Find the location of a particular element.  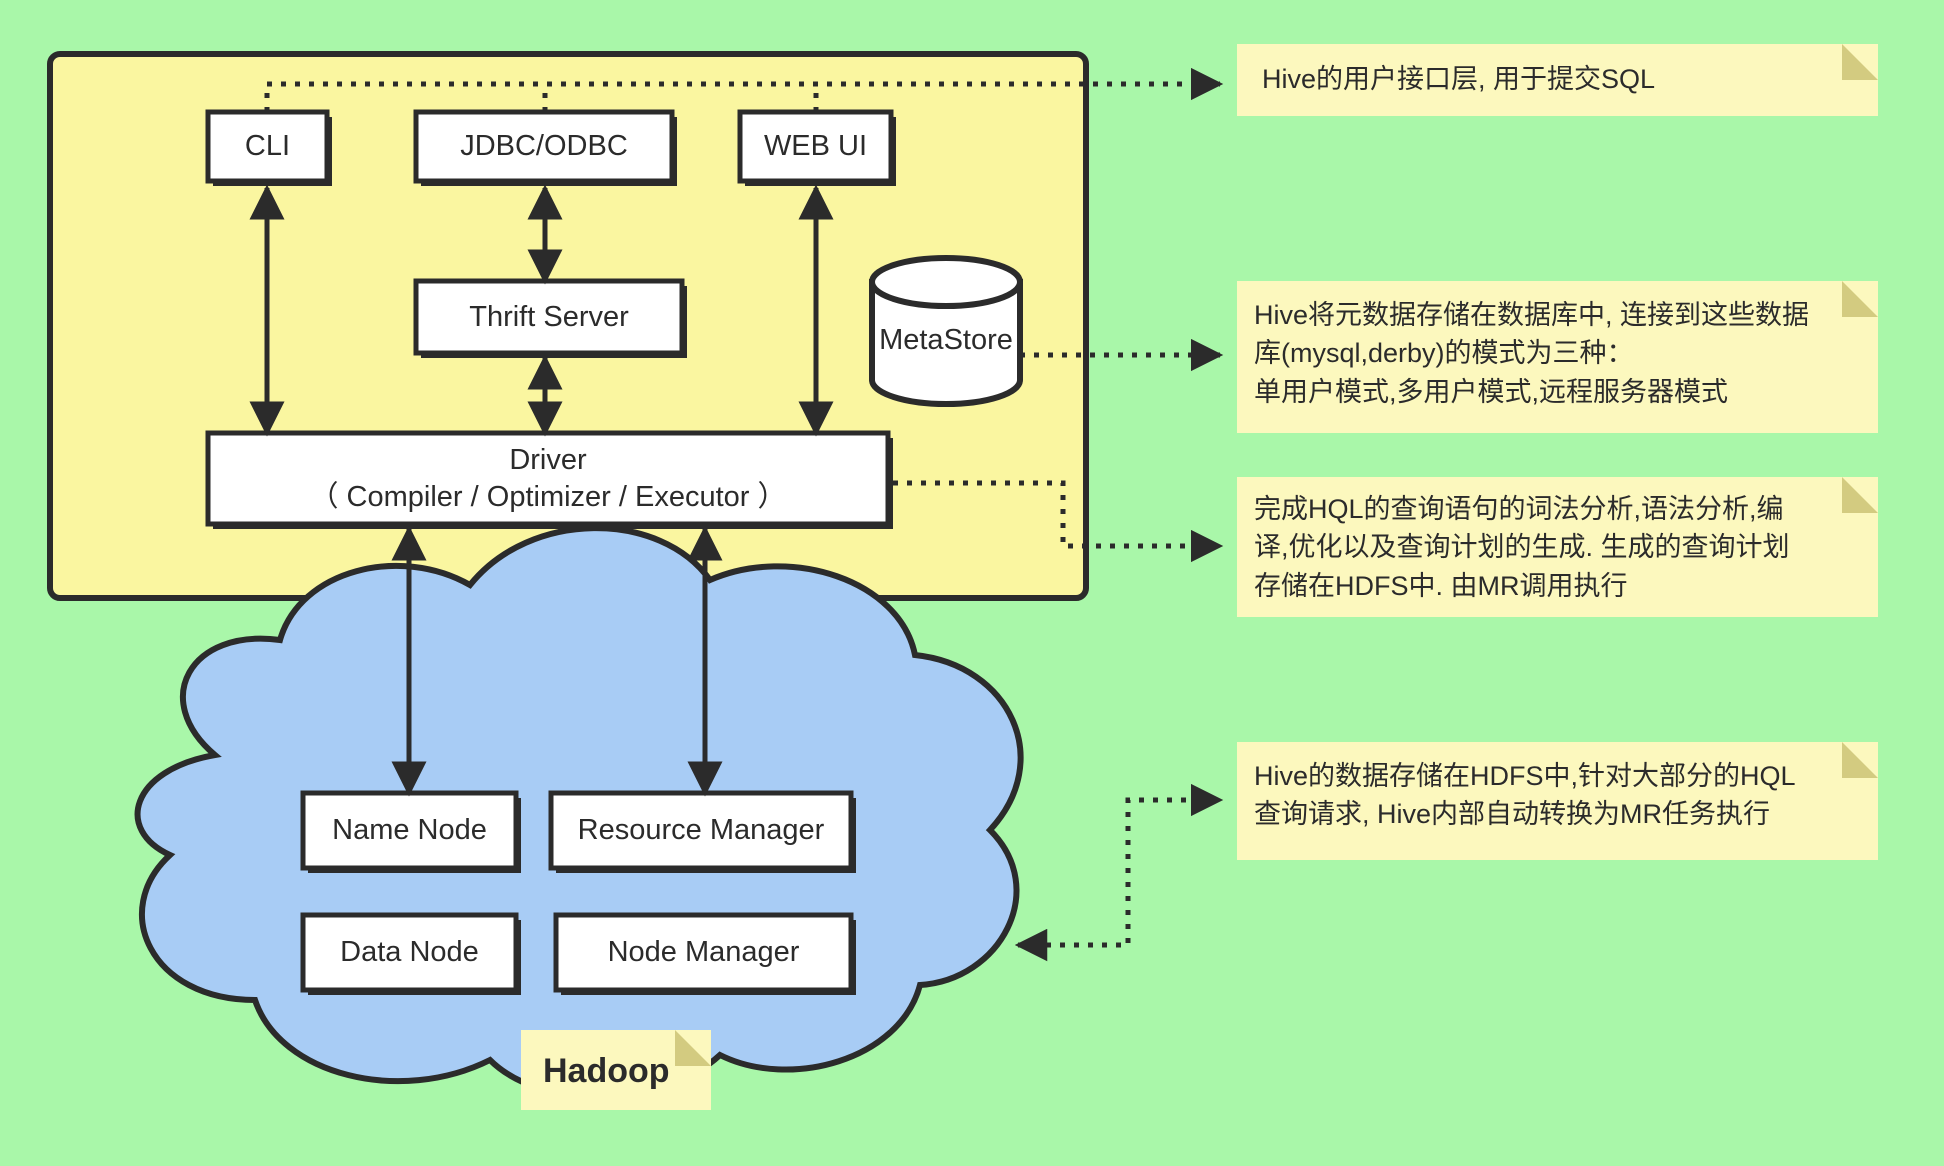

note-hdfs is located at coordinates (1557, 801).